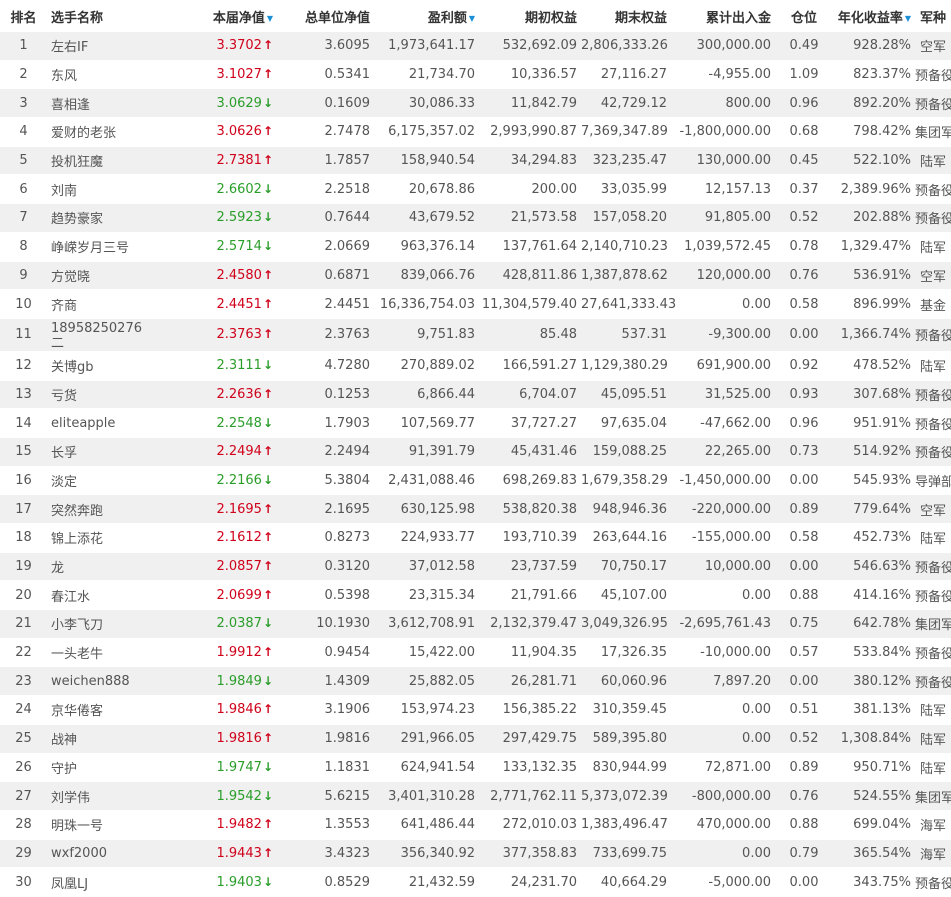 The height and width of the screenshot is (897, 951). I want to click on player-name-link: 淡定, so click(95, 481).